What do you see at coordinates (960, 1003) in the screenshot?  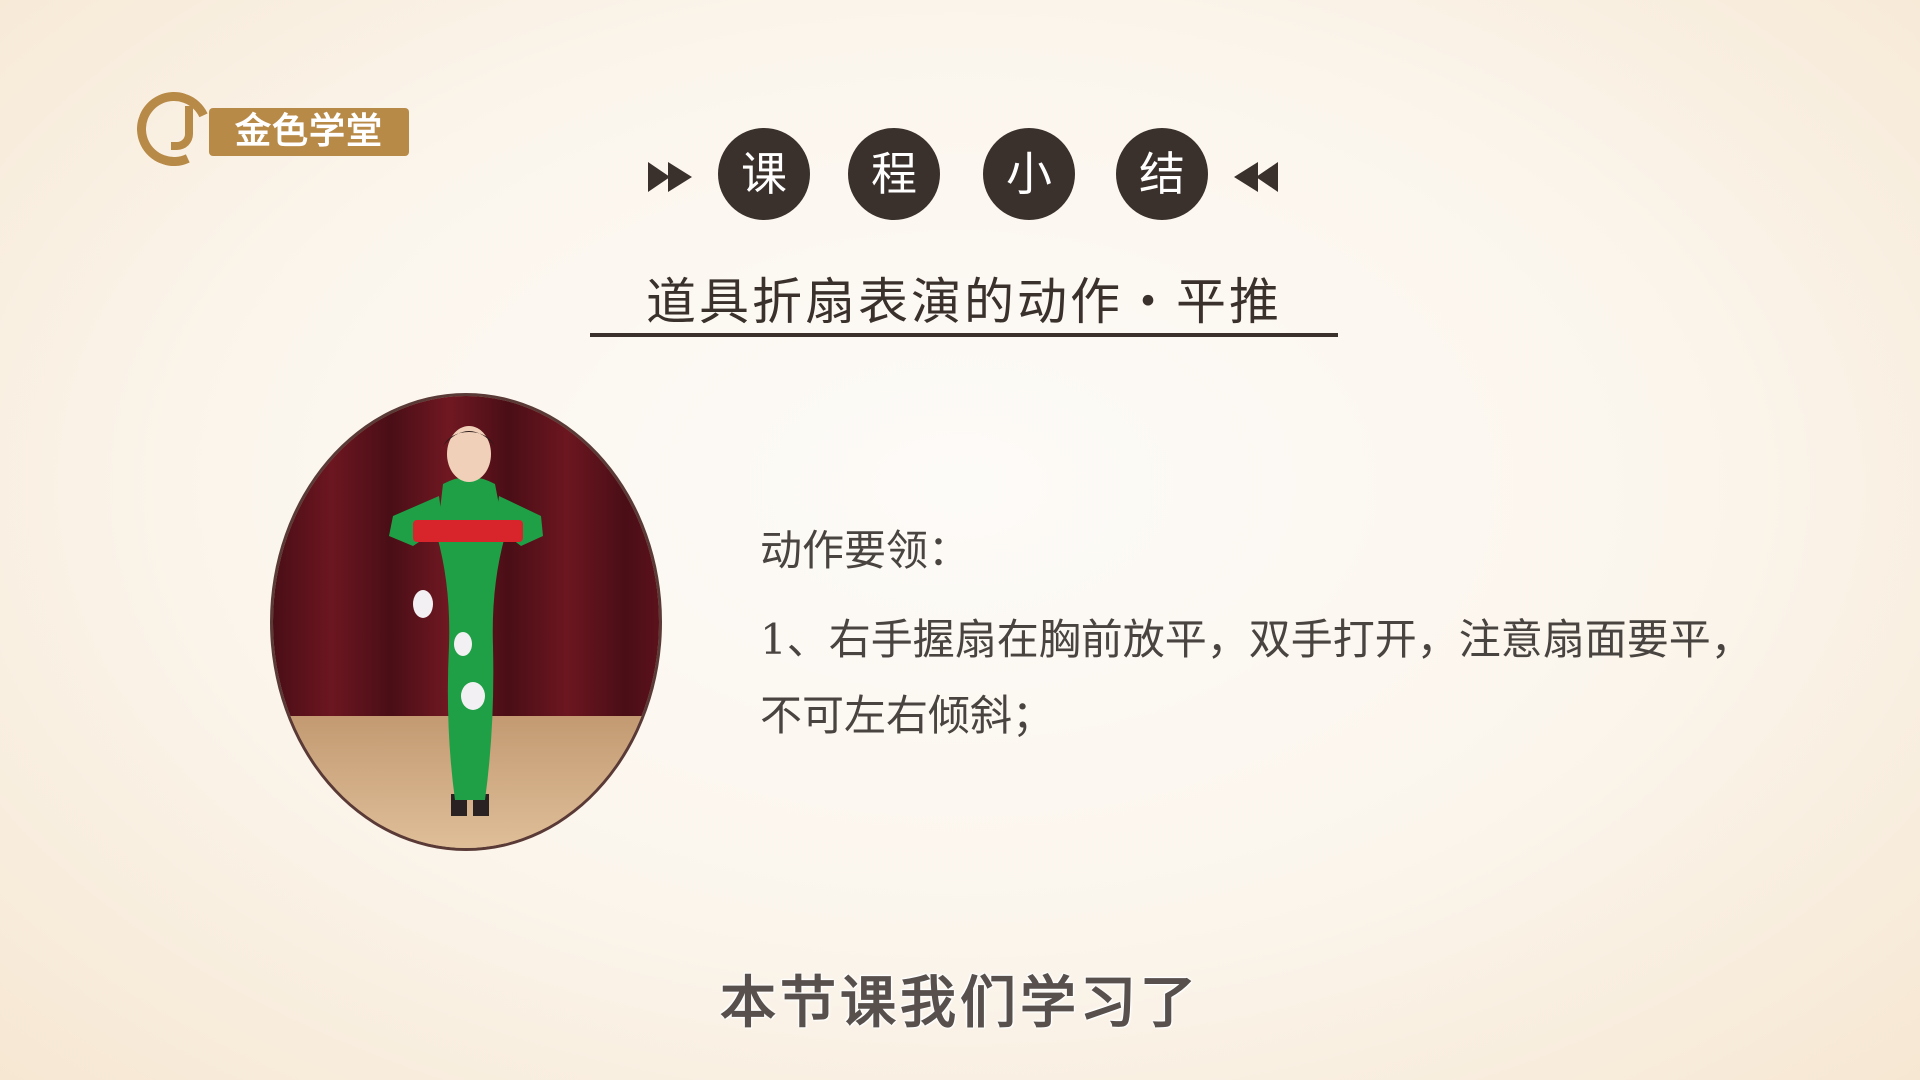 I see `video-subtitle-caption: 本节课我们学习了` at bounding box center [960, 1003].